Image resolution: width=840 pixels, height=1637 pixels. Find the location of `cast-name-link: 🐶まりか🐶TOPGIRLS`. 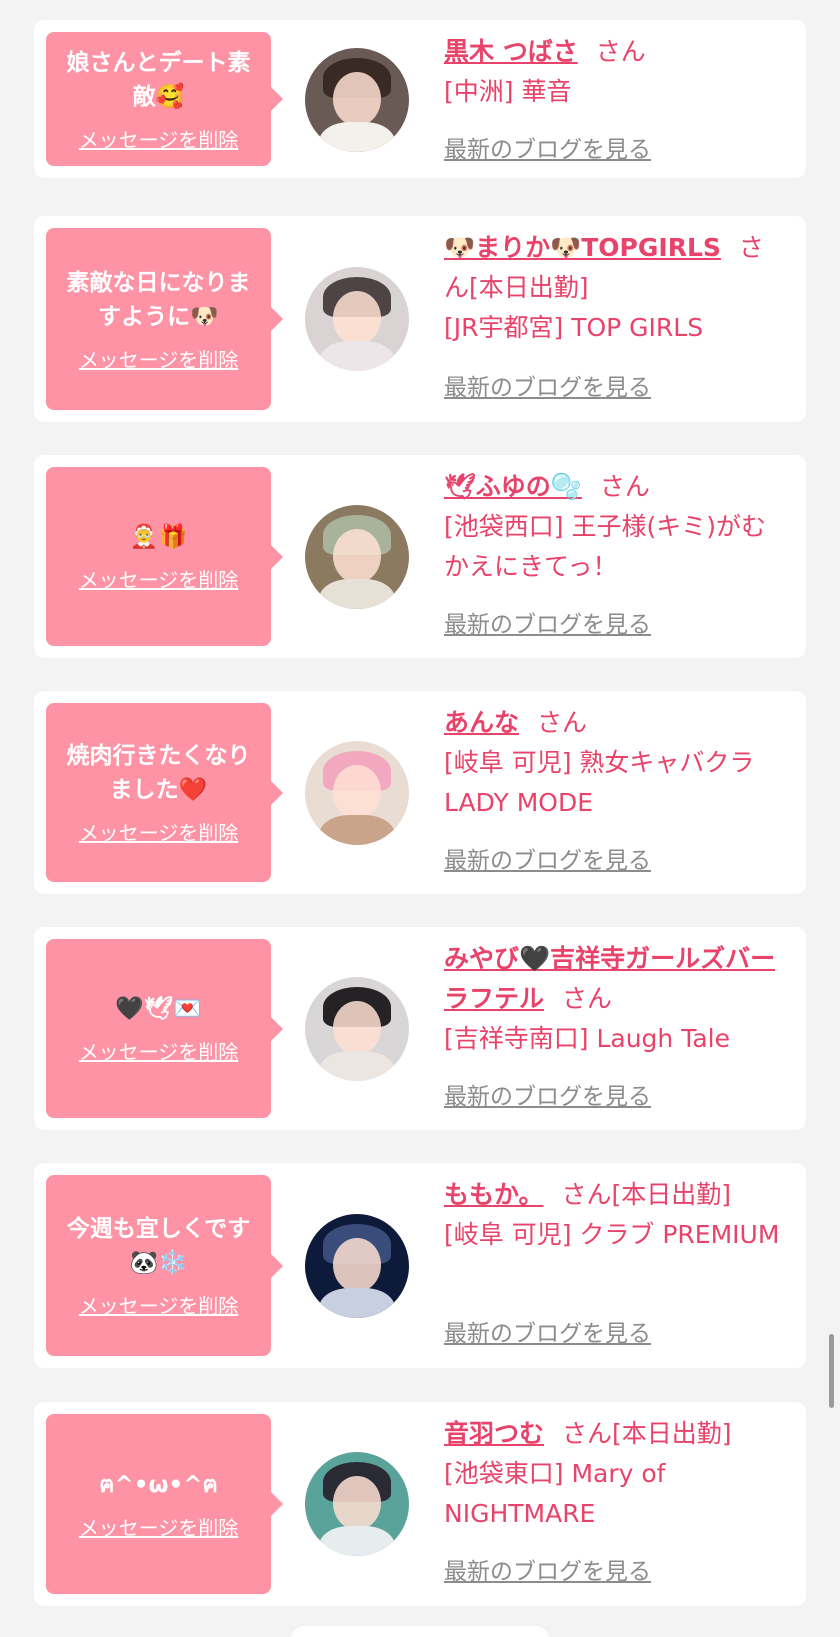

cast-name-link: 🐶まりか🐶TOPGIRLS is located at coordinates (582, 247).